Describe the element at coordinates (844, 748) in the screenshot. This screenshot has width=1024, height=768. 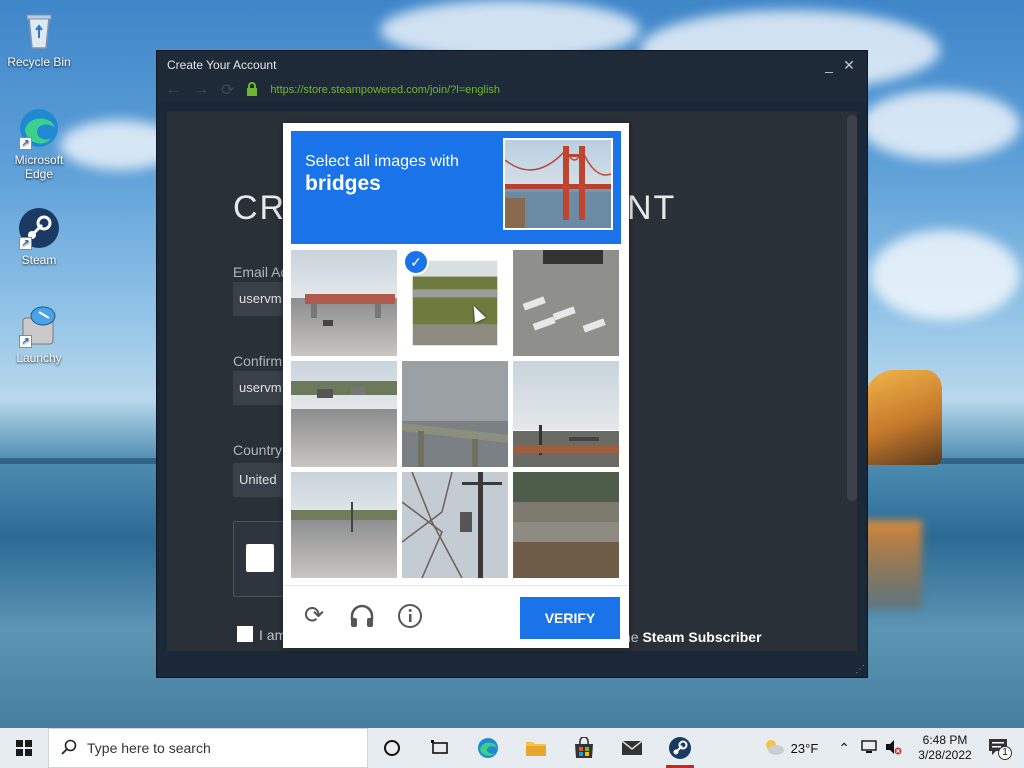
I see `chevron-up-icon: ⌃` at that location.